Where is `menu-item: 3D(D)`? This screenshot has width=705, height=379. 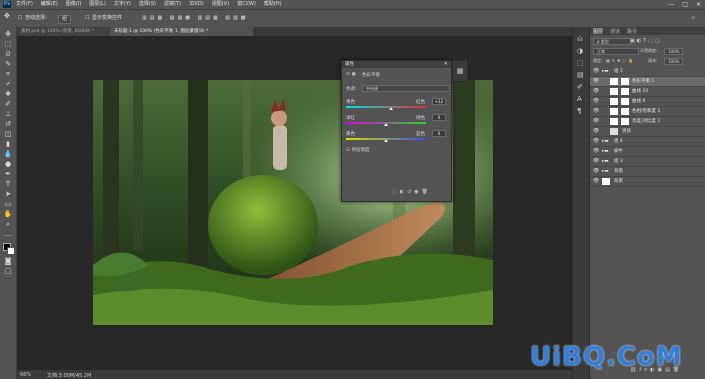
menu-item: 3D(D) is located at coordinates (196, 4).